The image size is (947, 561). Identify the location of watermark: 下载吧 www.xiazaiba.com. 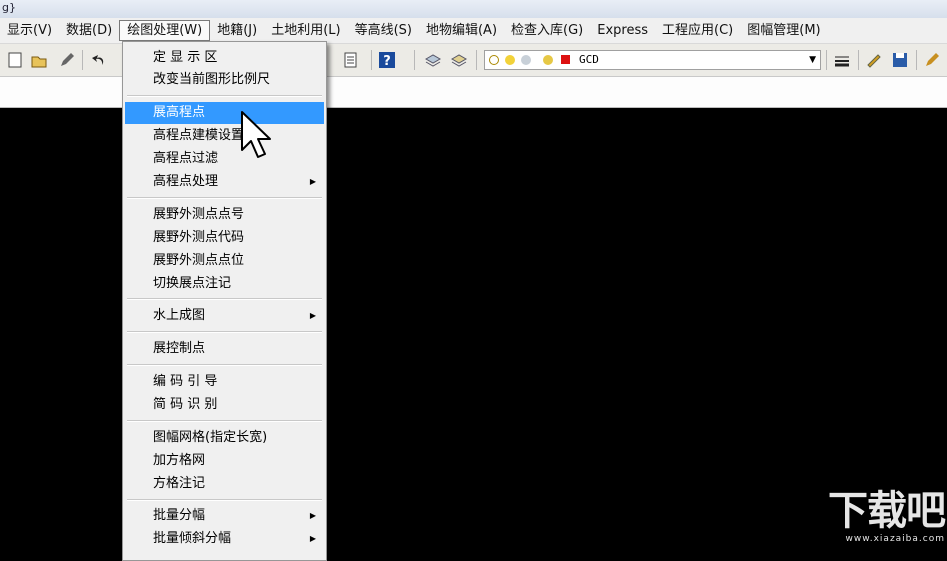
(878, 518).